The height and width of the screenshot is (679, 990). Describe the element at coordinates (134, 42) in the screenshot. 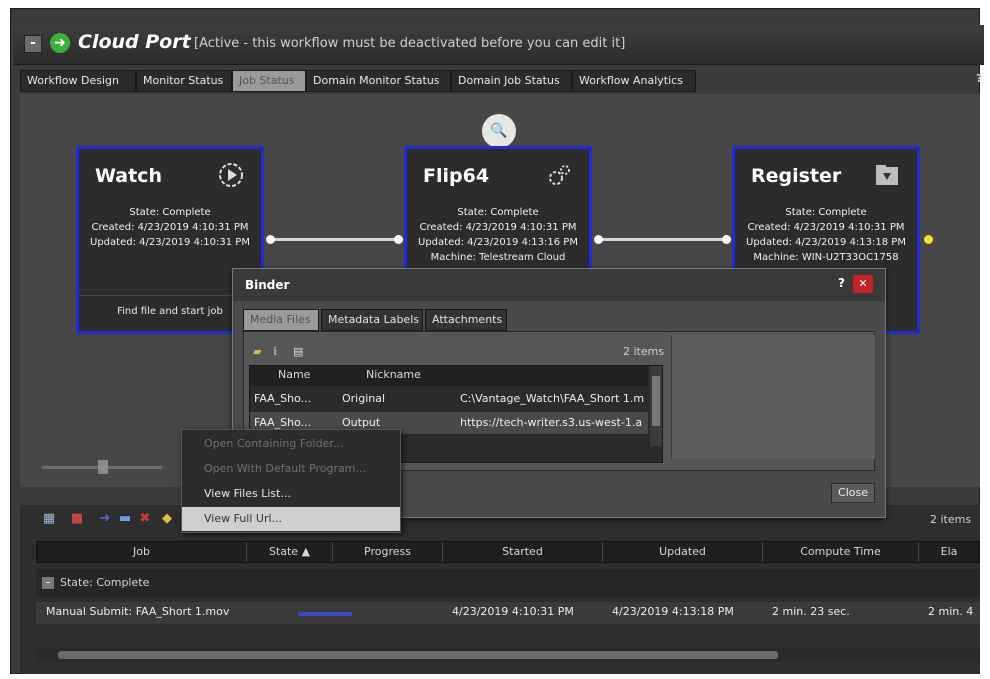

I see `workflow-title: Cloud Port` at that location.